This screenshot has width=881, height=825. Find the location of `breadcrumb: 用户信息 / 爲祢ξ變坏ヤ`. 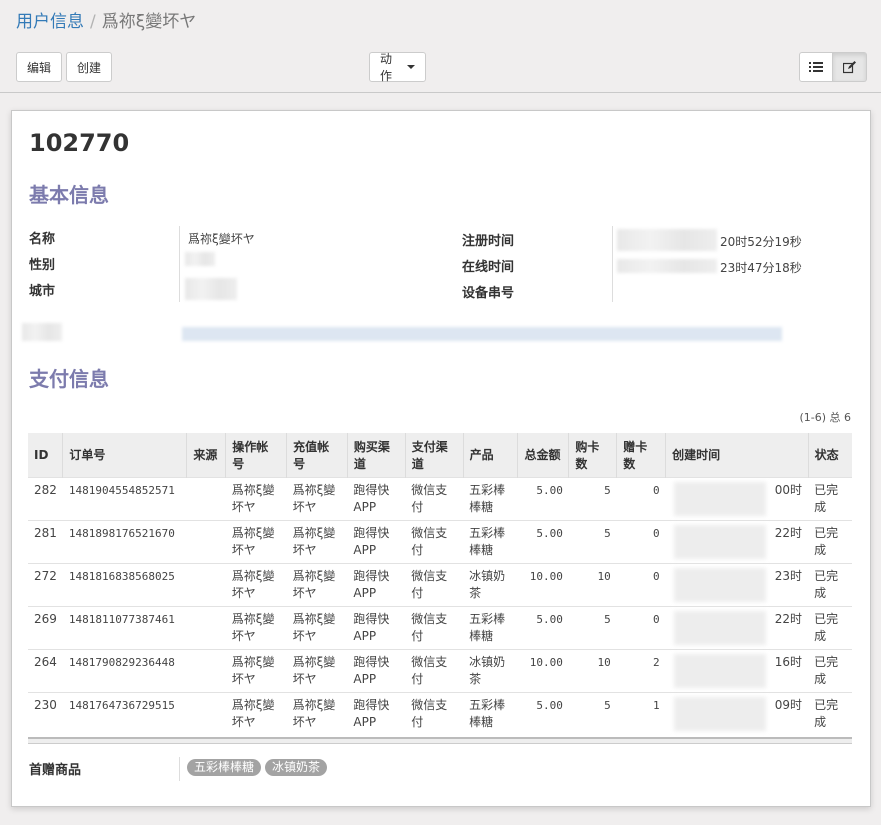

breadcrumb: 用户信息 / 爲祢ξ變坏ヤ is located at coordinates (106, 22).